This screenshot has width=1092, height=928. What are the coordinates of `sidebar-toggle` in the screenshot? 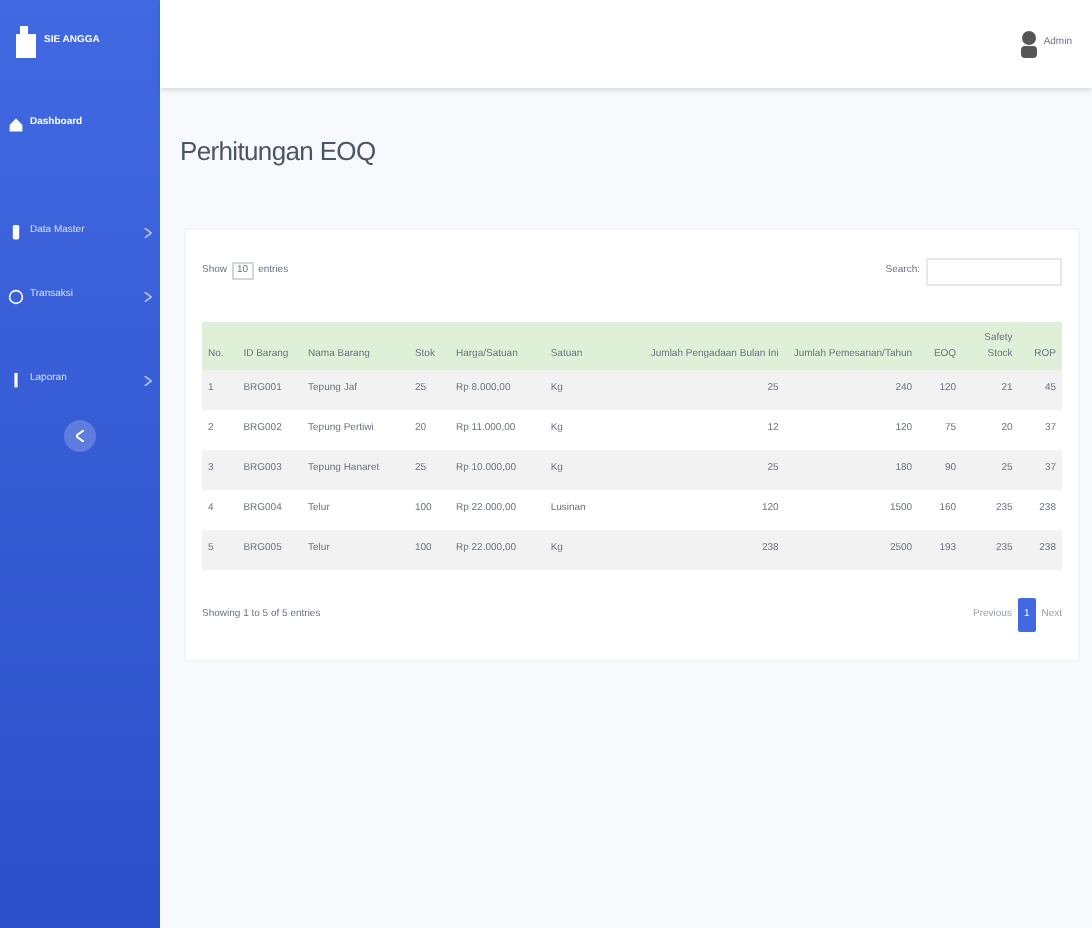 It's located at (80, 436).